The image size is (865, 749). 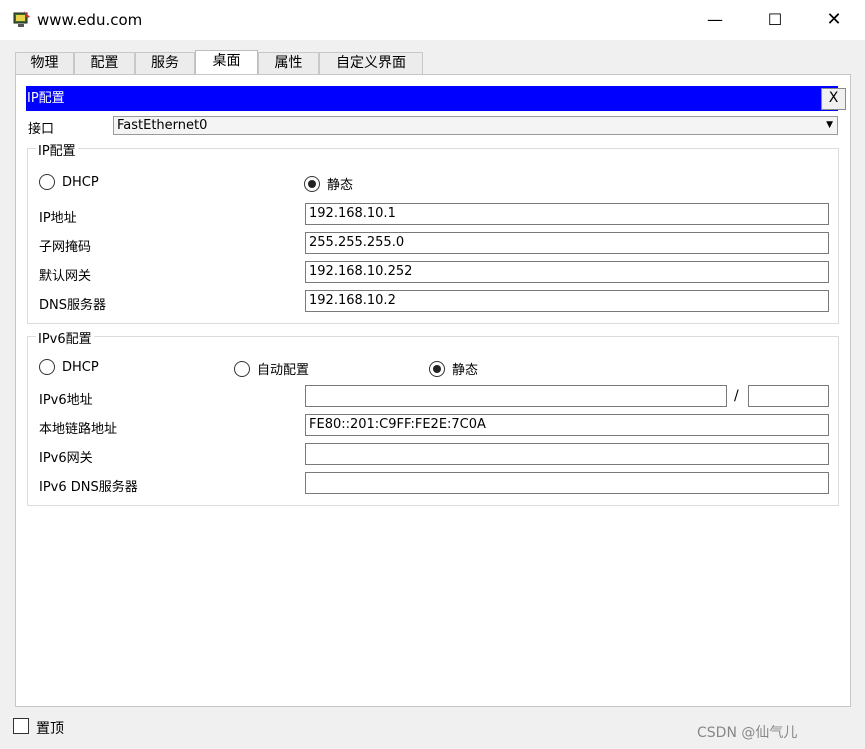 I want to click on ip-config-title: IP配置, so click(x=46, y=98).